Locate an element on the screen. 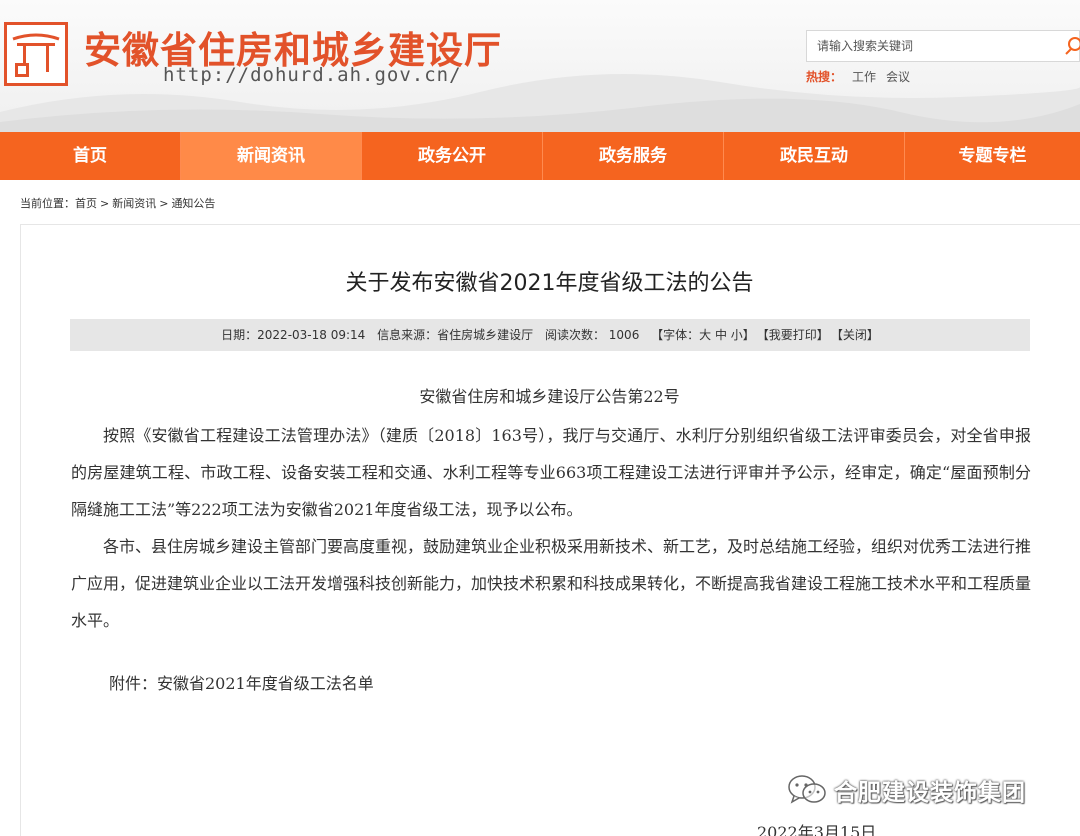  search-input is located at coordinates (932, 46).